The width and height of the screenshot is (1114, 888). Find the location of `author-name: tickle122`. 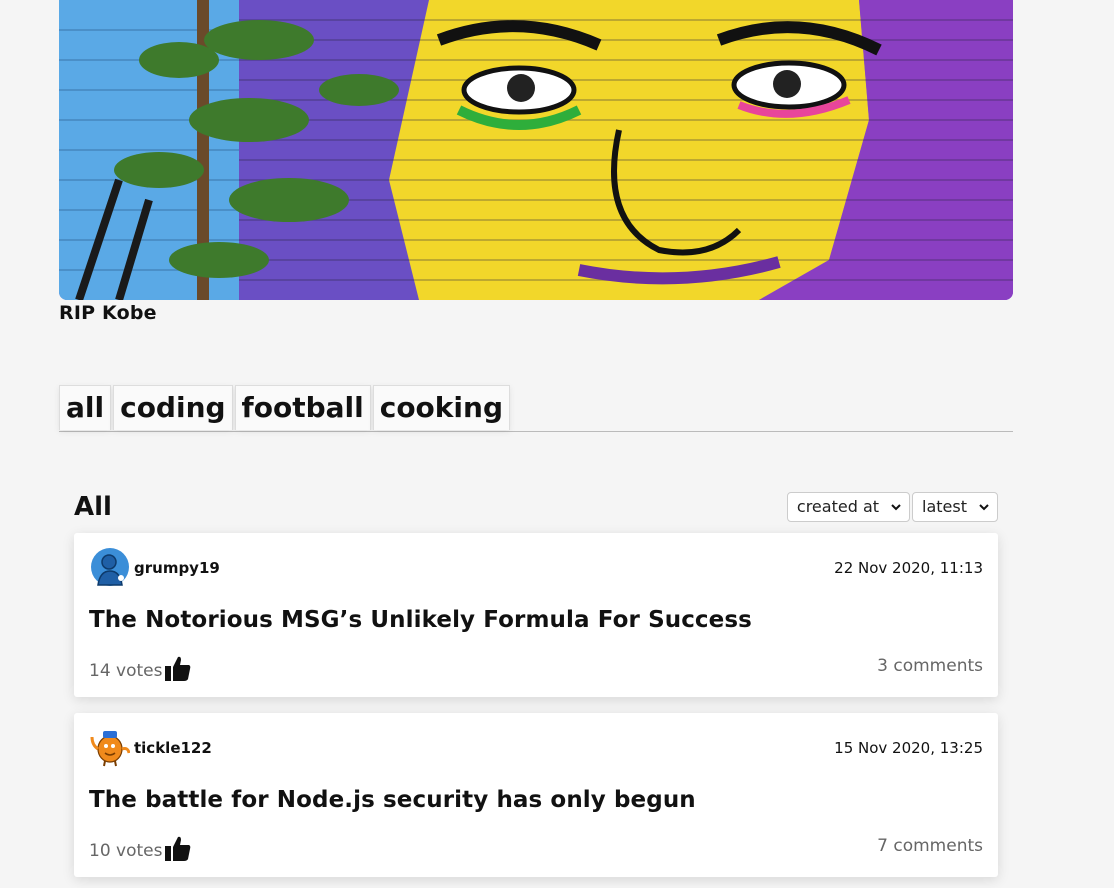

author-name: tickle122 is located at coordinates (173, 748).